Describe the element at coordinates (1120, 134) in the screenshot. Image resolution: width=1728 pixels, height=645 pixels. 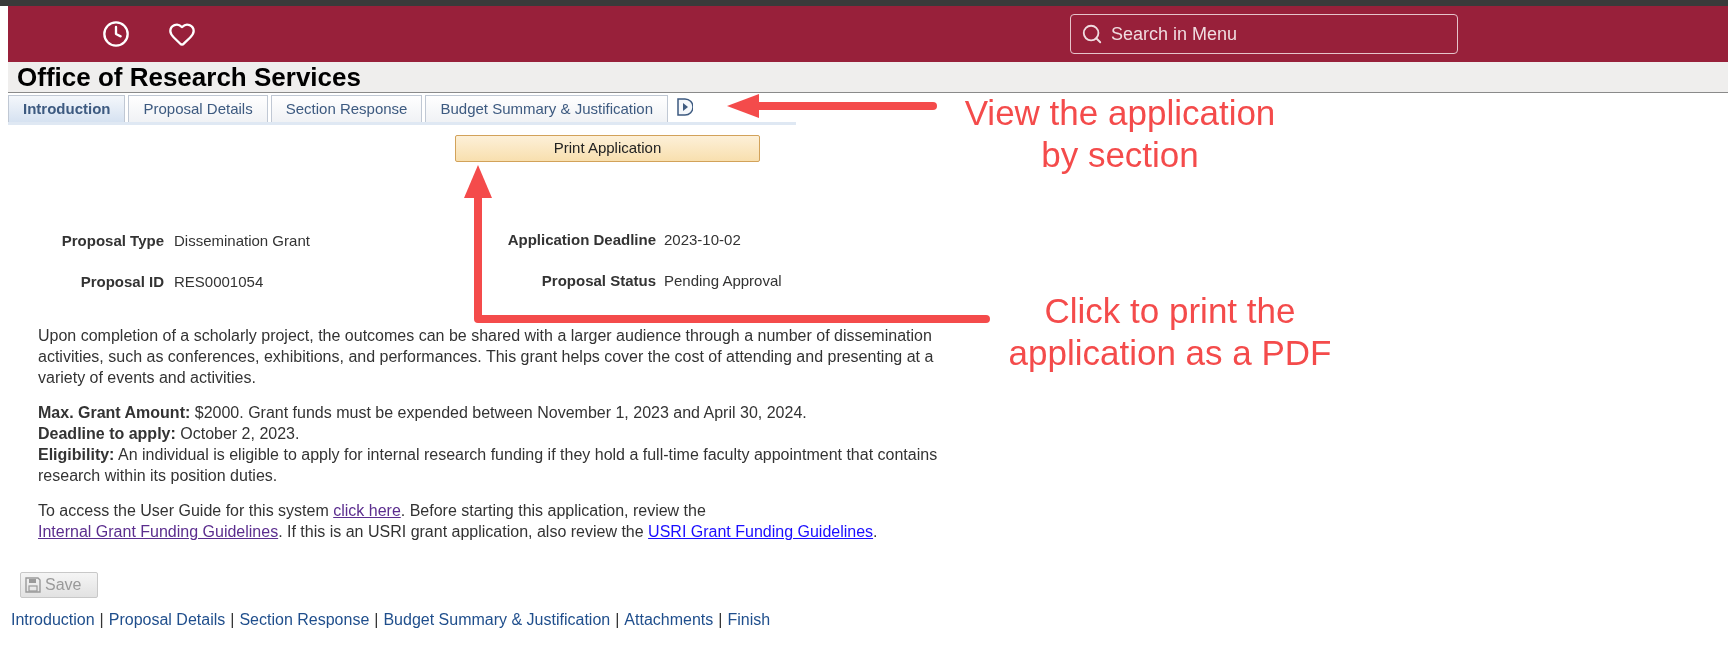
I see `annotation-text: View the application by section` at that location.